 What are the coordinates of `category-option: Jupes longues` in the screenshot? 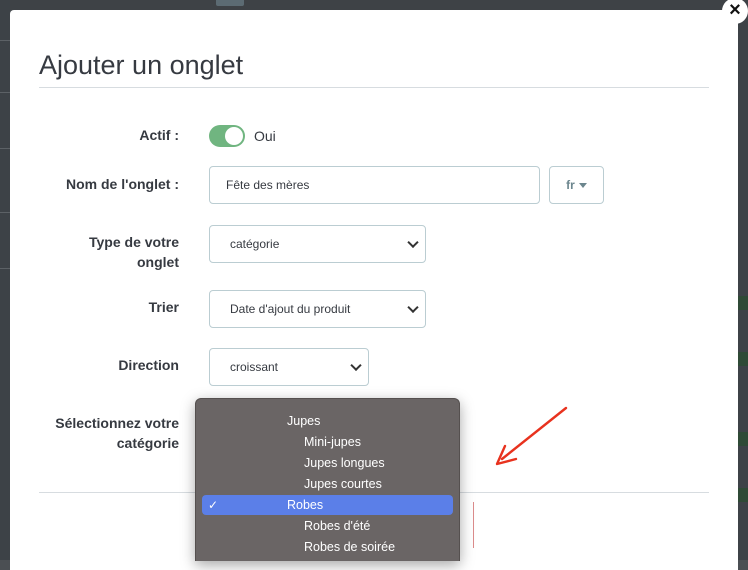 It's located at (327, 463).